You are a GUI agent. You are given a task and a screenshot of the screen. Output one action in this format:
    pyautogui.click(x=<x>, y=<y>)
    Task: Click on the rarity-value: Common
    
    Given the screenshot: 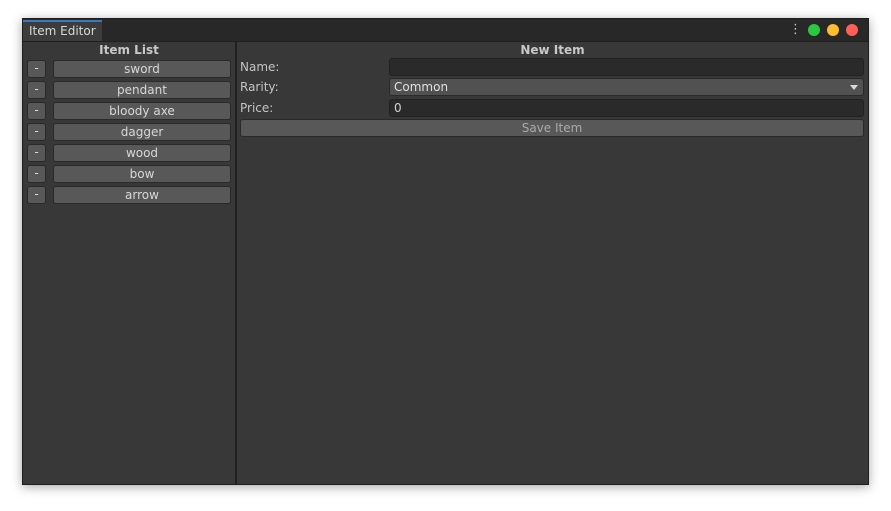 What is the action you would take?
    pyautogui.click(x=421, y=87)
    